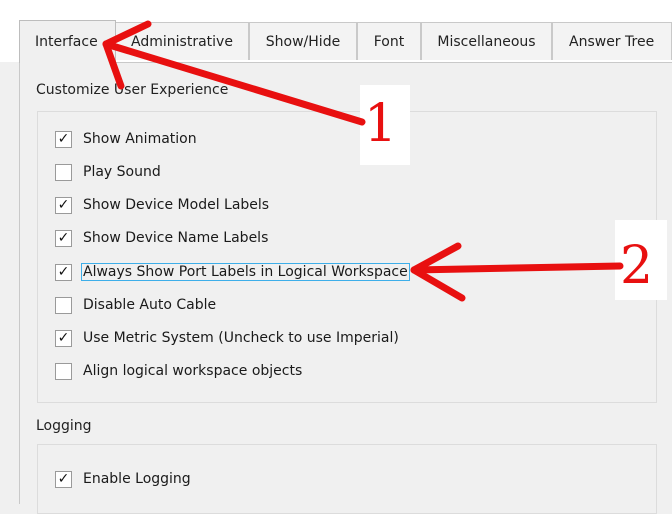 This screenshot has width=672, height=514. I want to click on tab-administrative: Administrative, so click(182, 41).